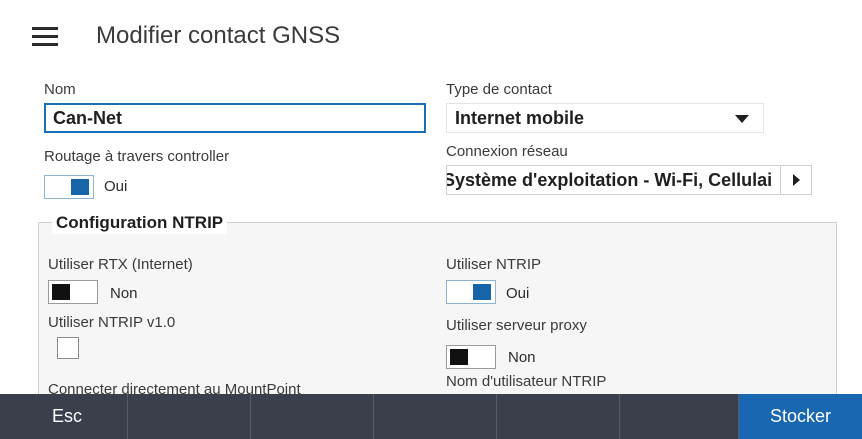 Image resolution: width=862 pixels, height=439 pixels. Describe the element at coordinates (605, 118) in the screenshot. I see `contact-type-dropdown: Internet mobile` at that location.